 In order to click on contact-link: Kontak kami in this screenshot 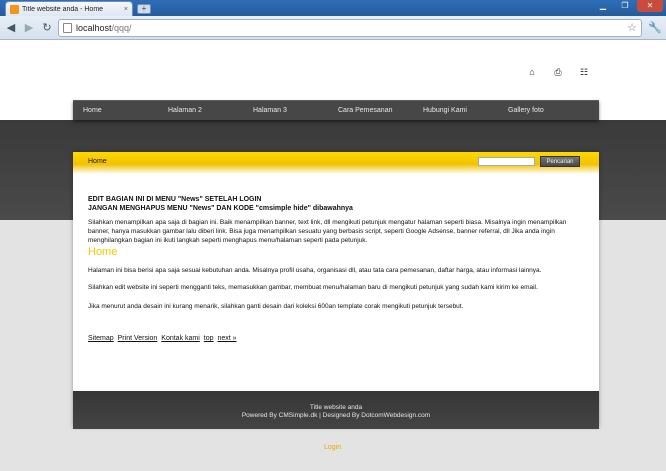, I will do `click(180, 338)`.